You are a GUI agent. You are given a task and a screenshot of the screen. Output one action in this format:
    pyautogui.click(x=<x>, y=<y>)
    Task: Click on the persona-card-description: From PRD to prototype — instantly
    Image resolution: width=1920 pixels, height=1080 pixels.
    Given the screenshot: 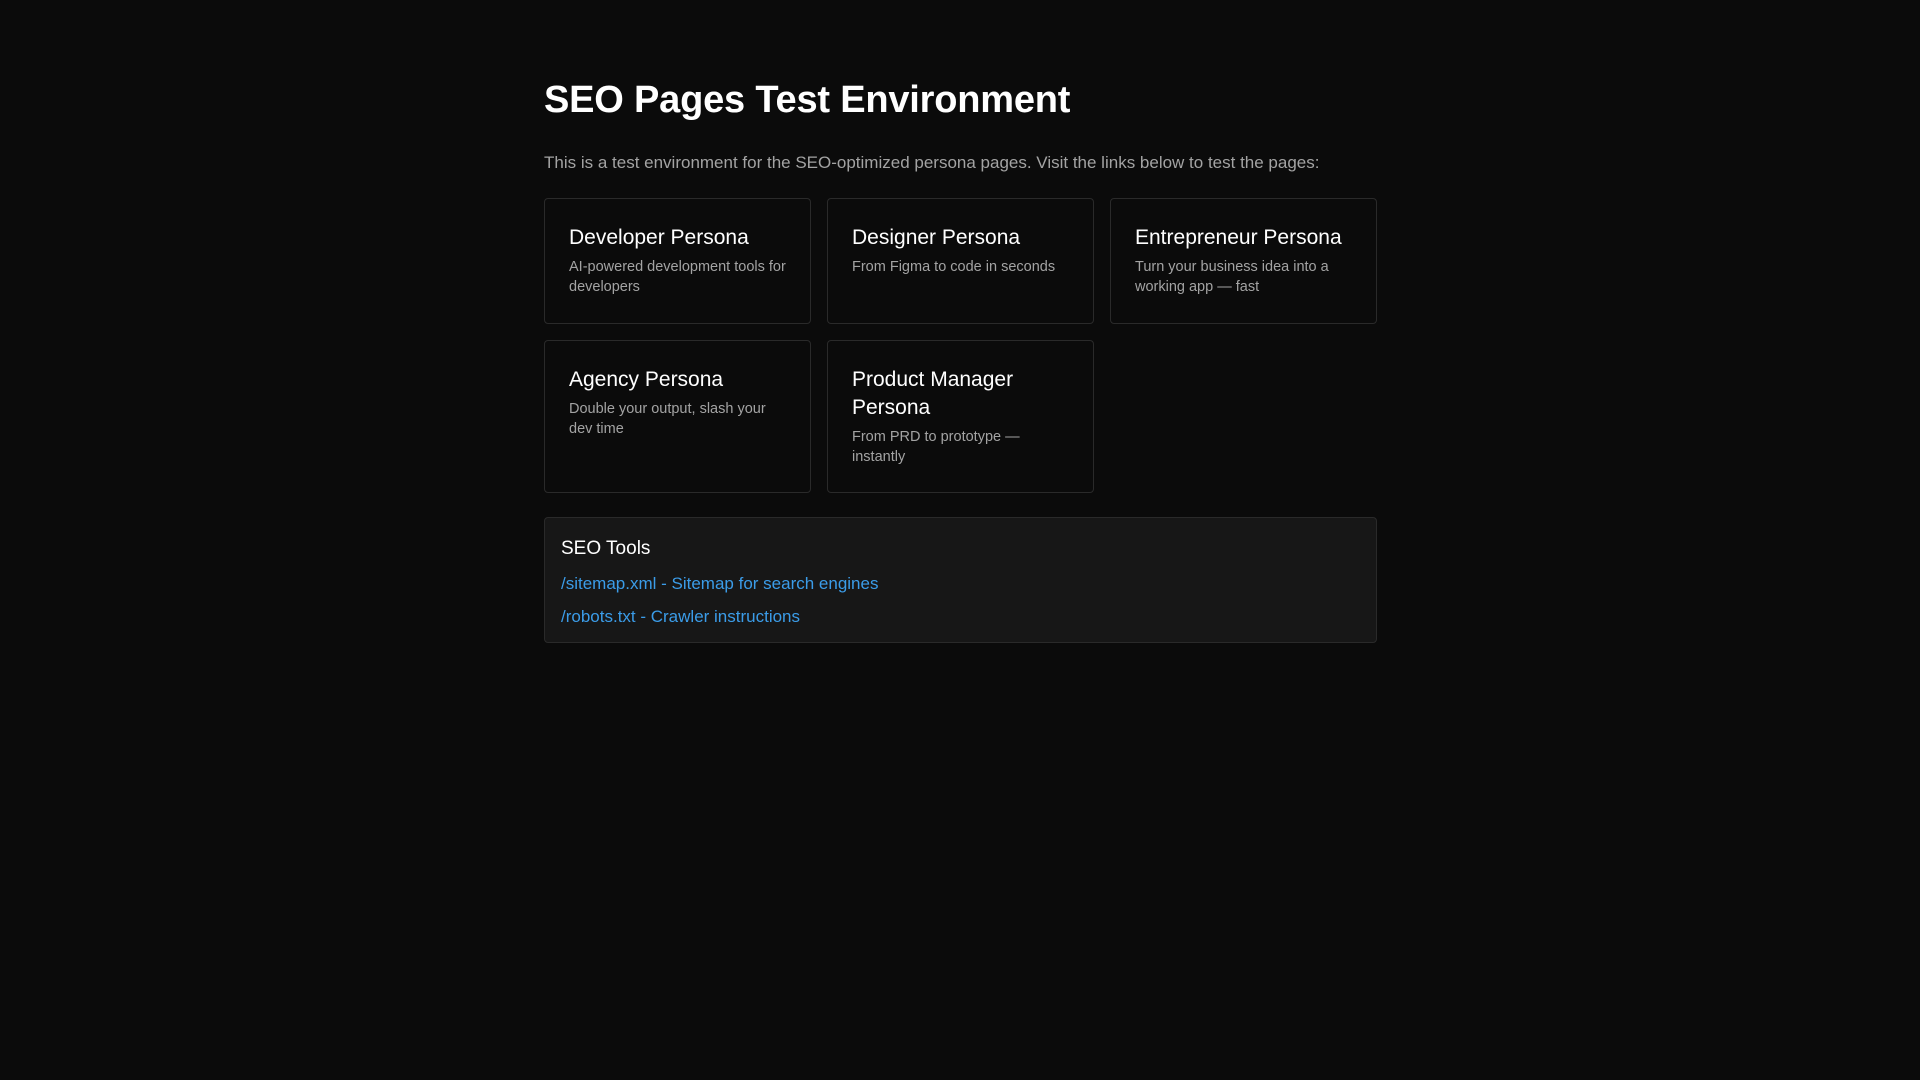 What is the action you would take?
    pyautogui.click(x=936, y=447)
    